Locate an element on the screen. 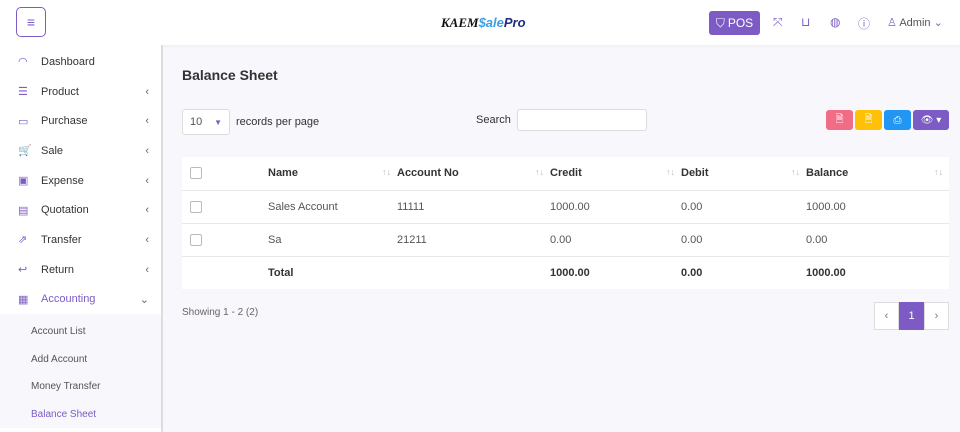 The image size is (960, 432). total-credit: 1000.00 is located at coordinates (615, 272).